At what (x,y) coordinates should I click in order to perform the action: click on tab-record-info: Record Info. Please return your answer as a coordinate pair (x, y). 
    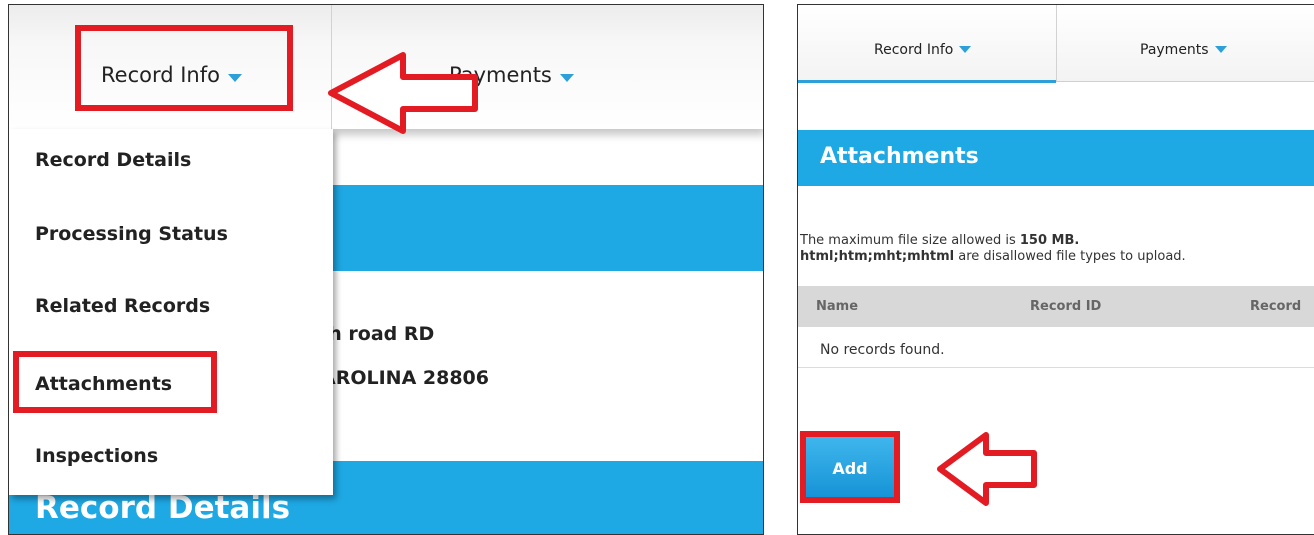
    Looking at the image, I should click on (923, 48).